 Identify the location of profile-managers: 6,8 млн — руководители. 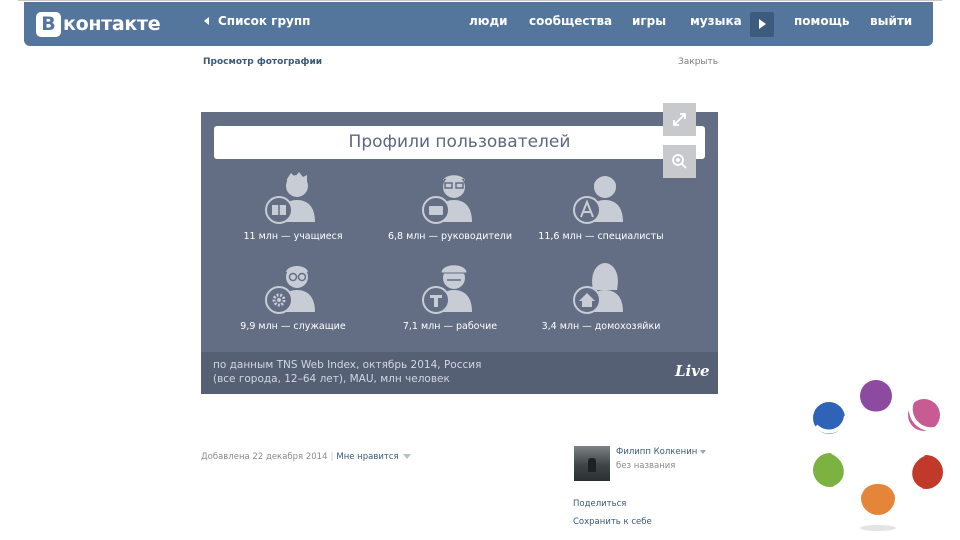
(450, 206).